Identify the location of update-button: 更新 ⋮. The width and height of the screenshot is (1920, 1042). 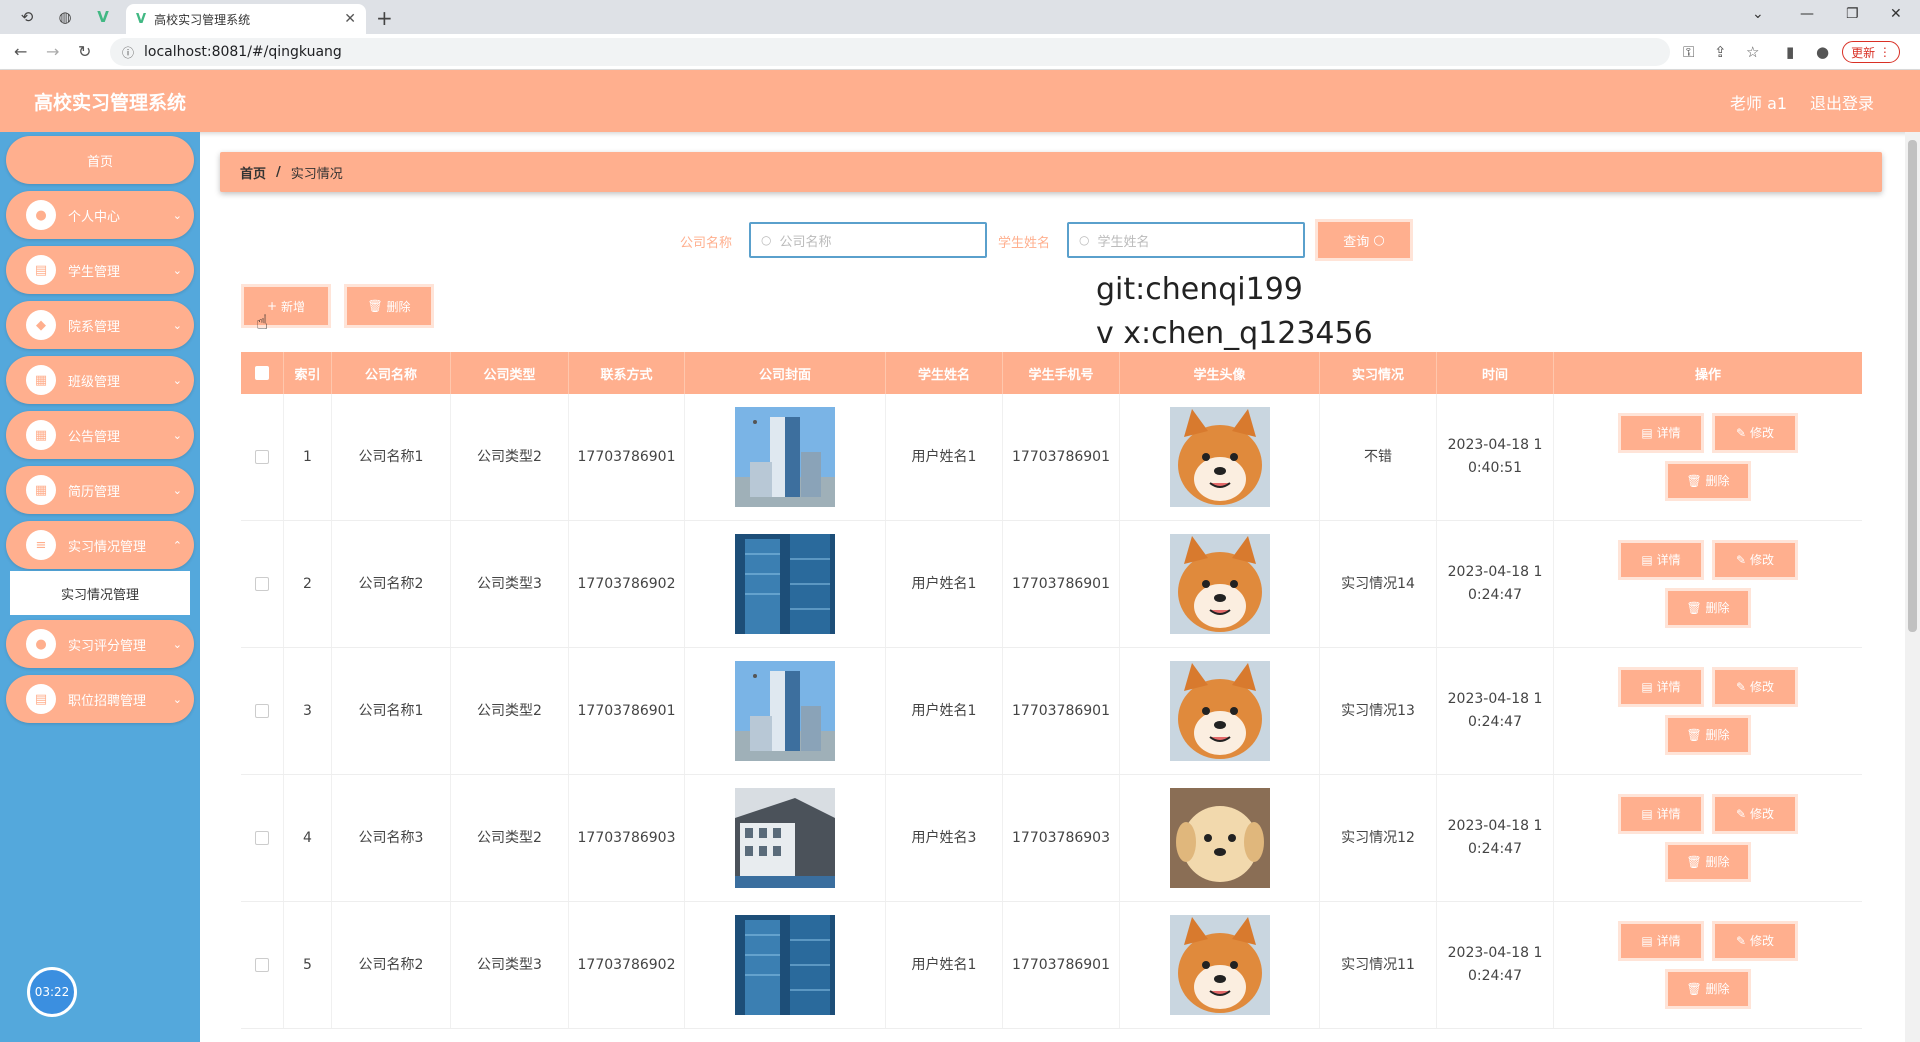
(1871, 52).